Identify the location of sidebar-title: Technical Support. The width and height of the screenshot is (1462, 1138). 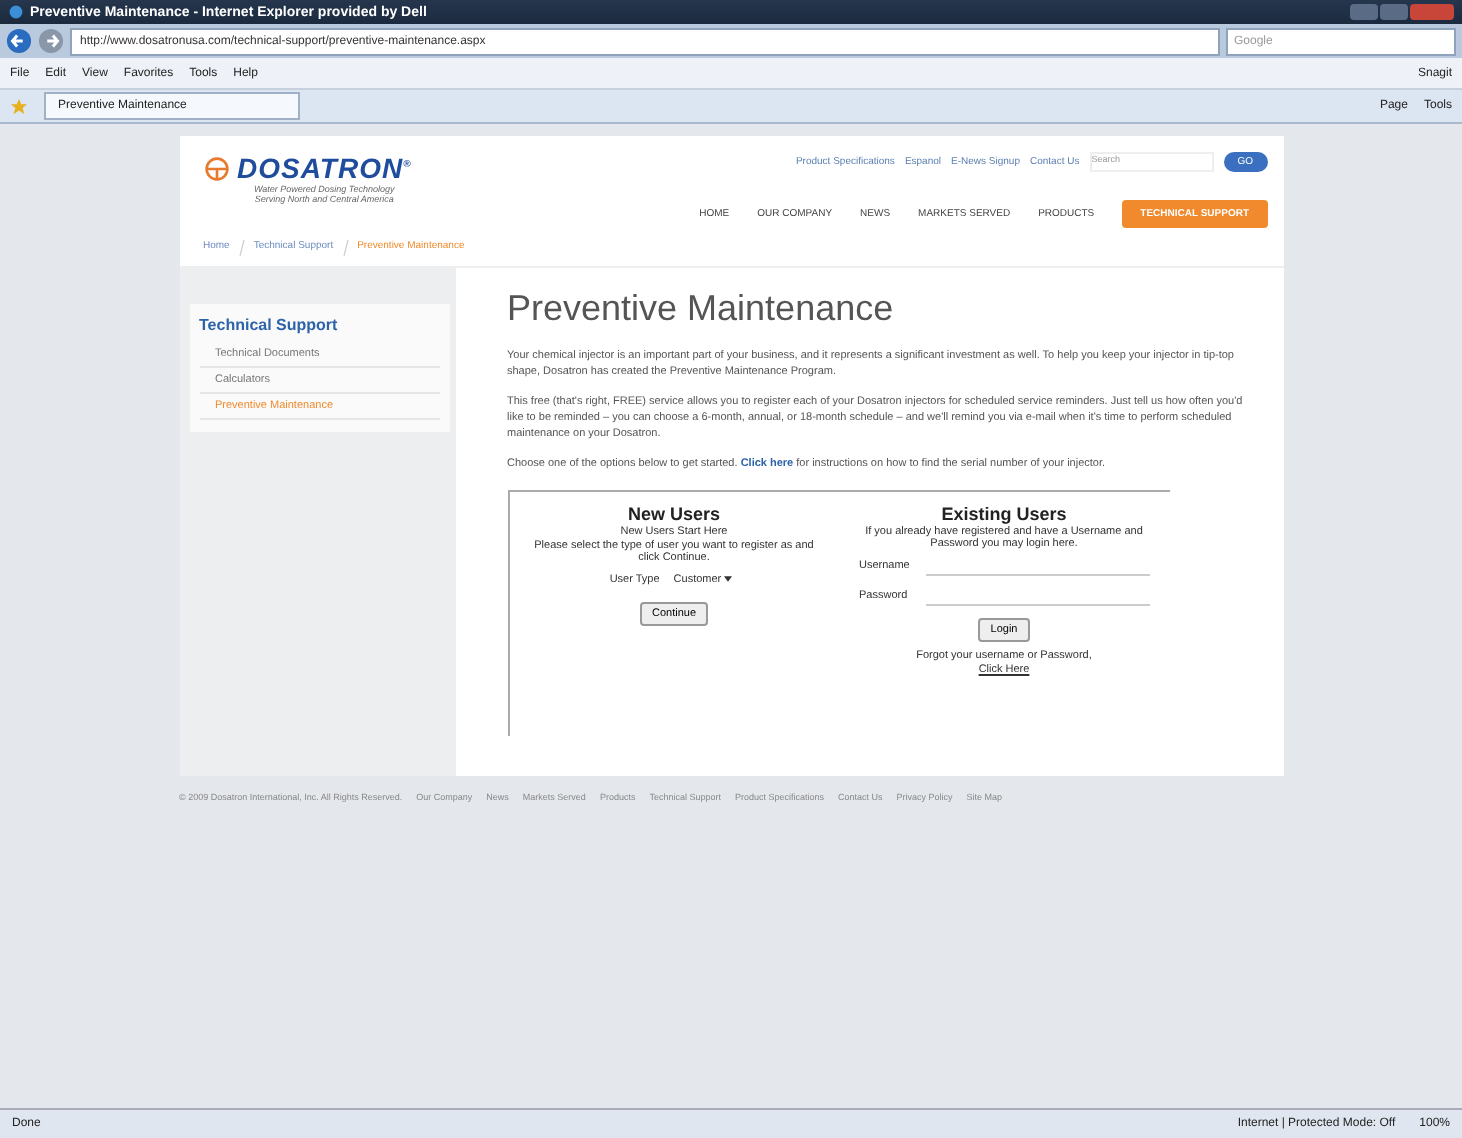
(269, 325).